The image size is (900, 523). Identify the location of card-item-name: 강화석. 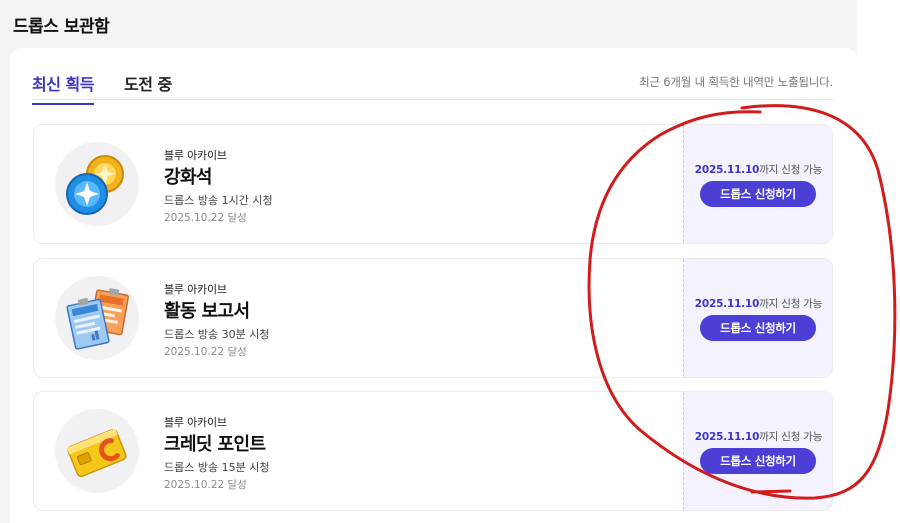
(188, 177).